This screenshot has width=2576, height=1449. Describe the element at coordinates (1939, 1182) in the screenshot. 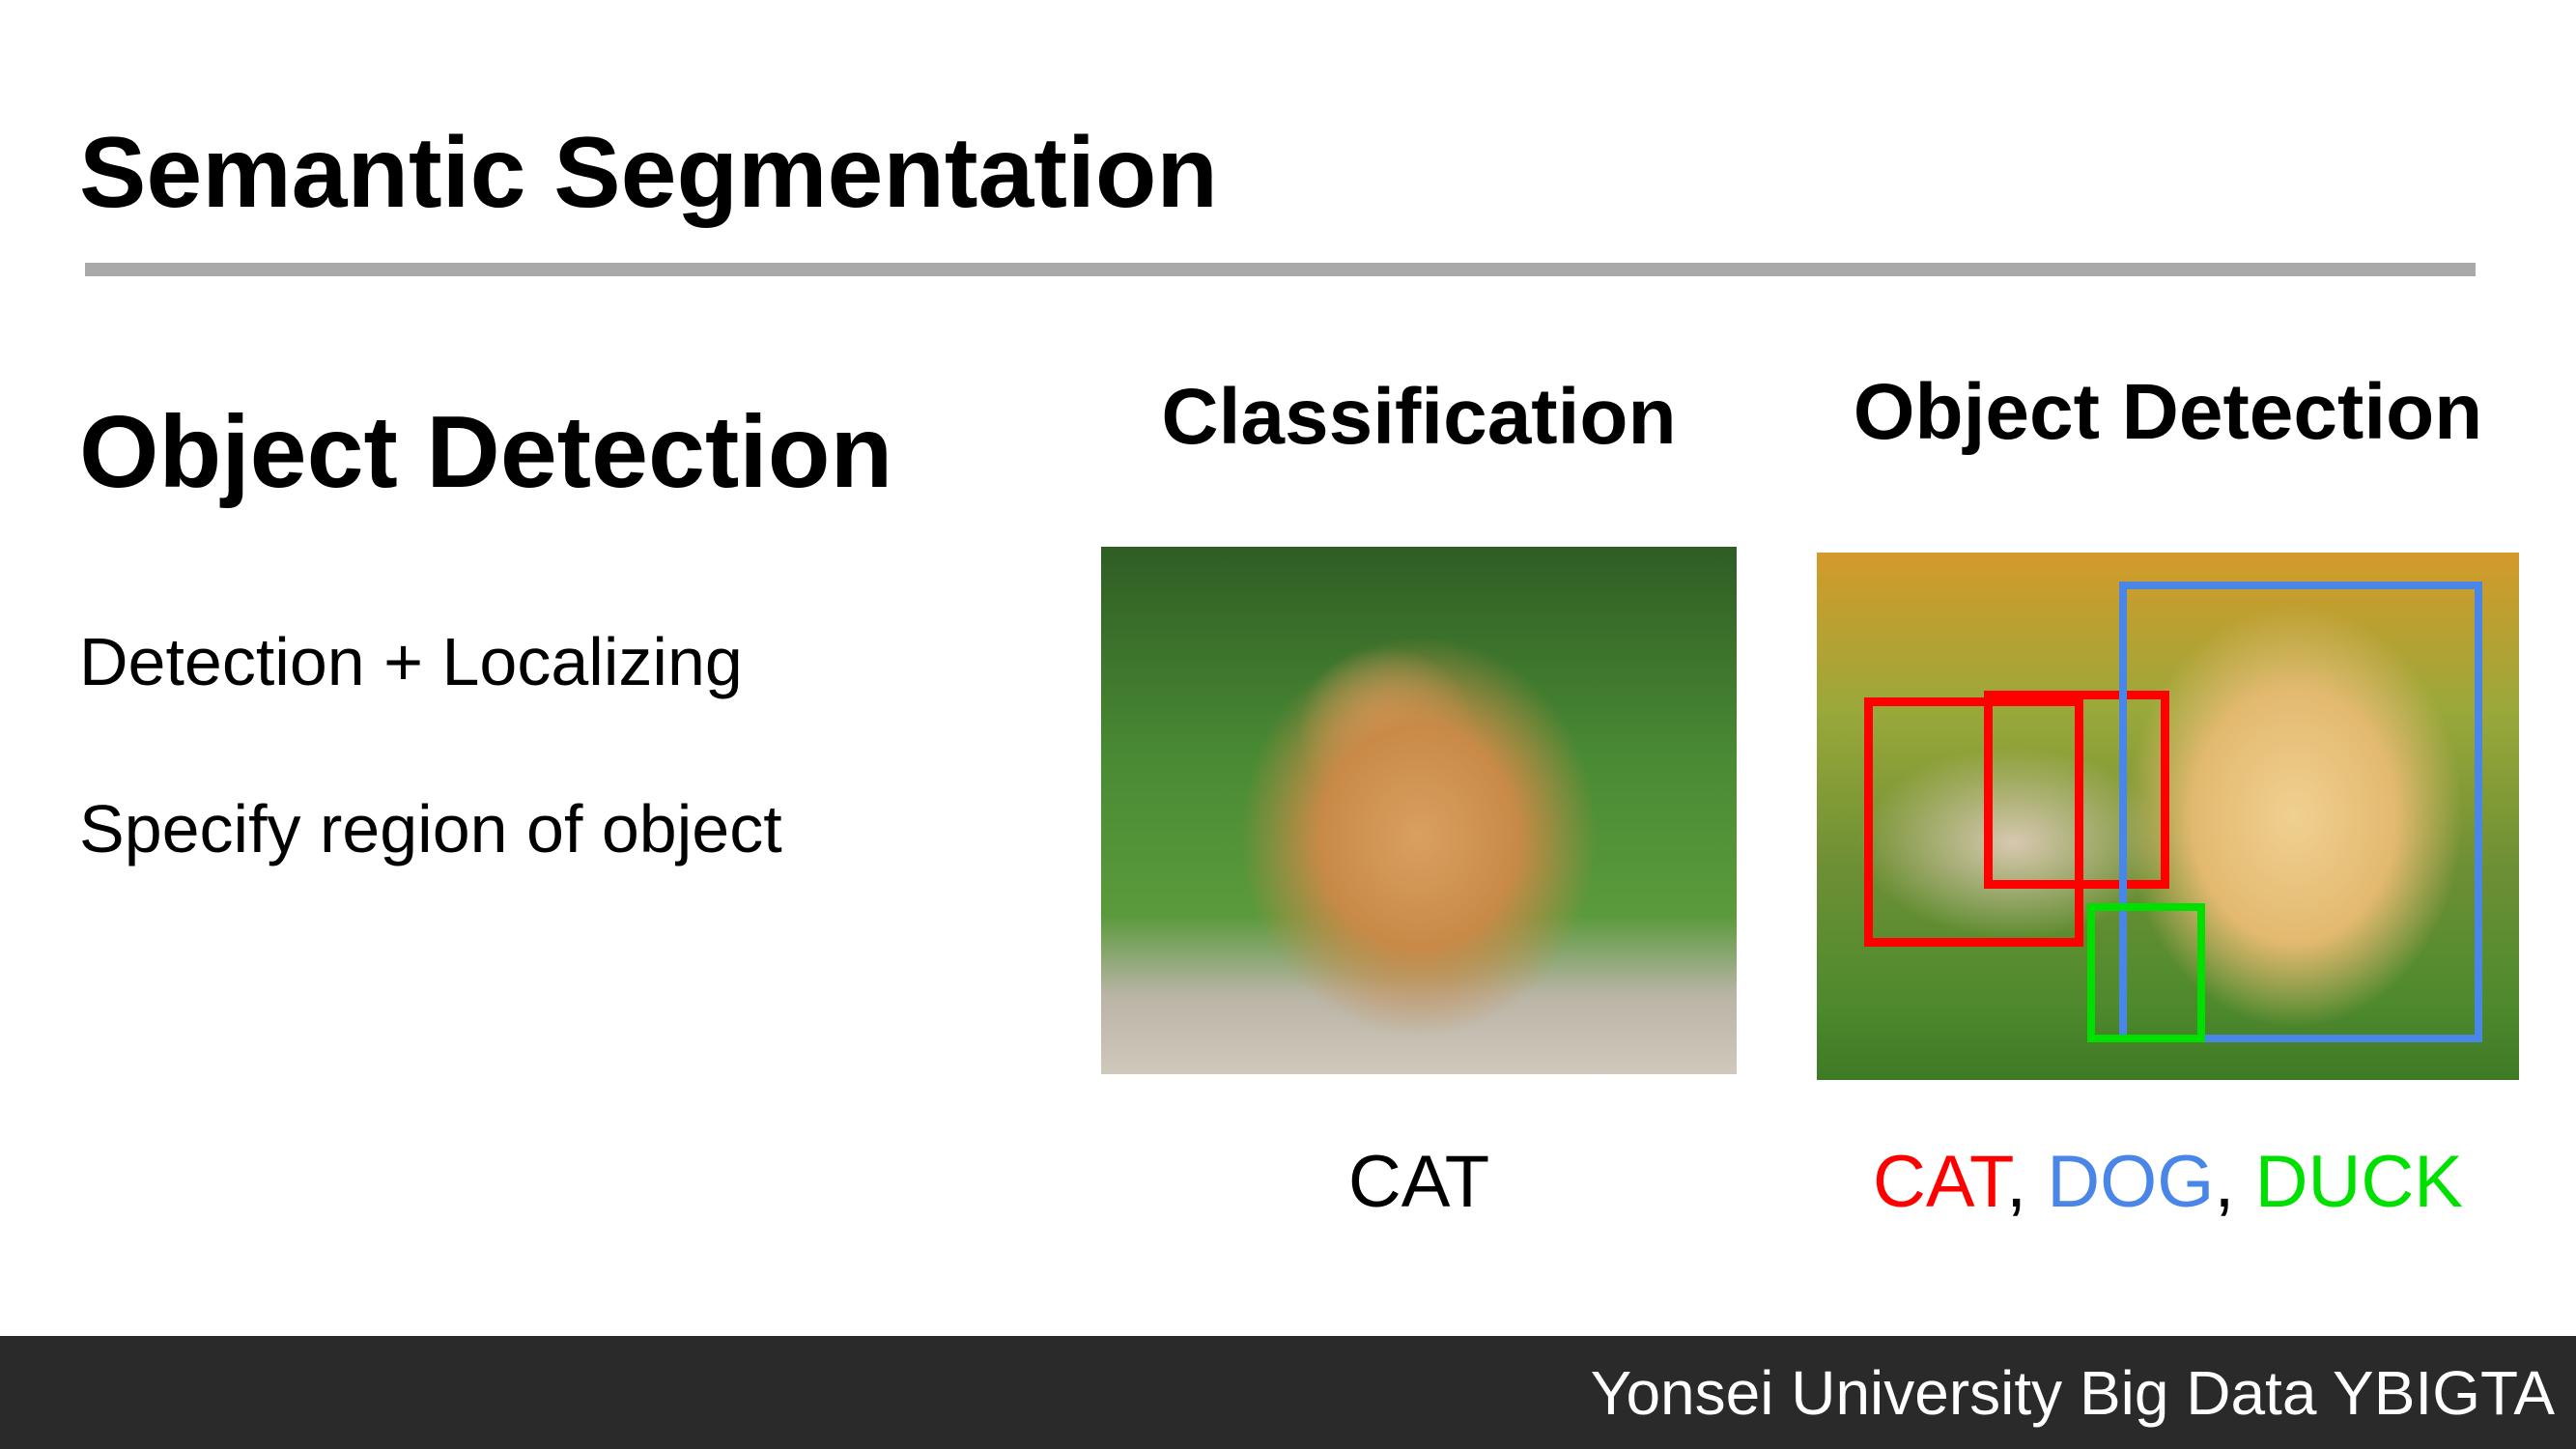

I see `label-cat: CAT` at that location.